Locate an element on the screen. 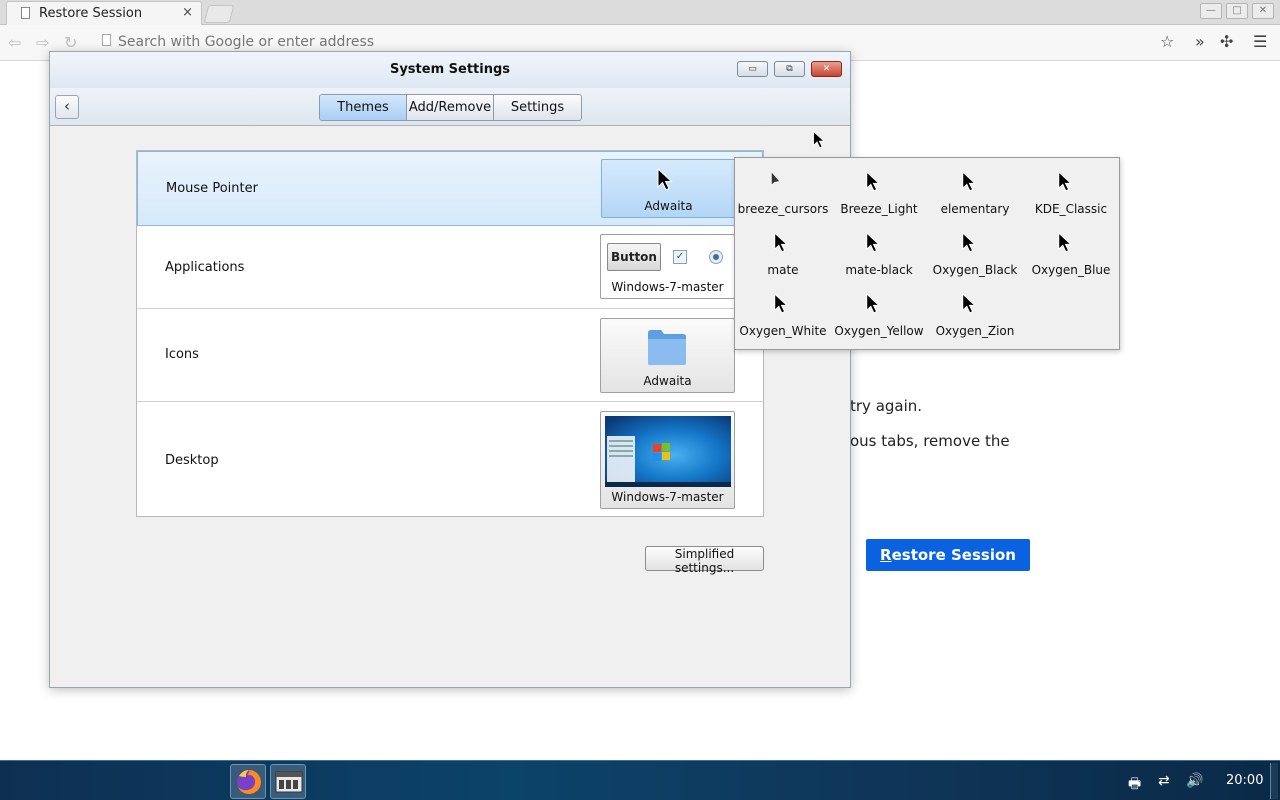 This screenshot has height=800, width=1280. dialog-toolbar: ‹ Themes Add/Remove Settings is located at coordinates (450, 107).